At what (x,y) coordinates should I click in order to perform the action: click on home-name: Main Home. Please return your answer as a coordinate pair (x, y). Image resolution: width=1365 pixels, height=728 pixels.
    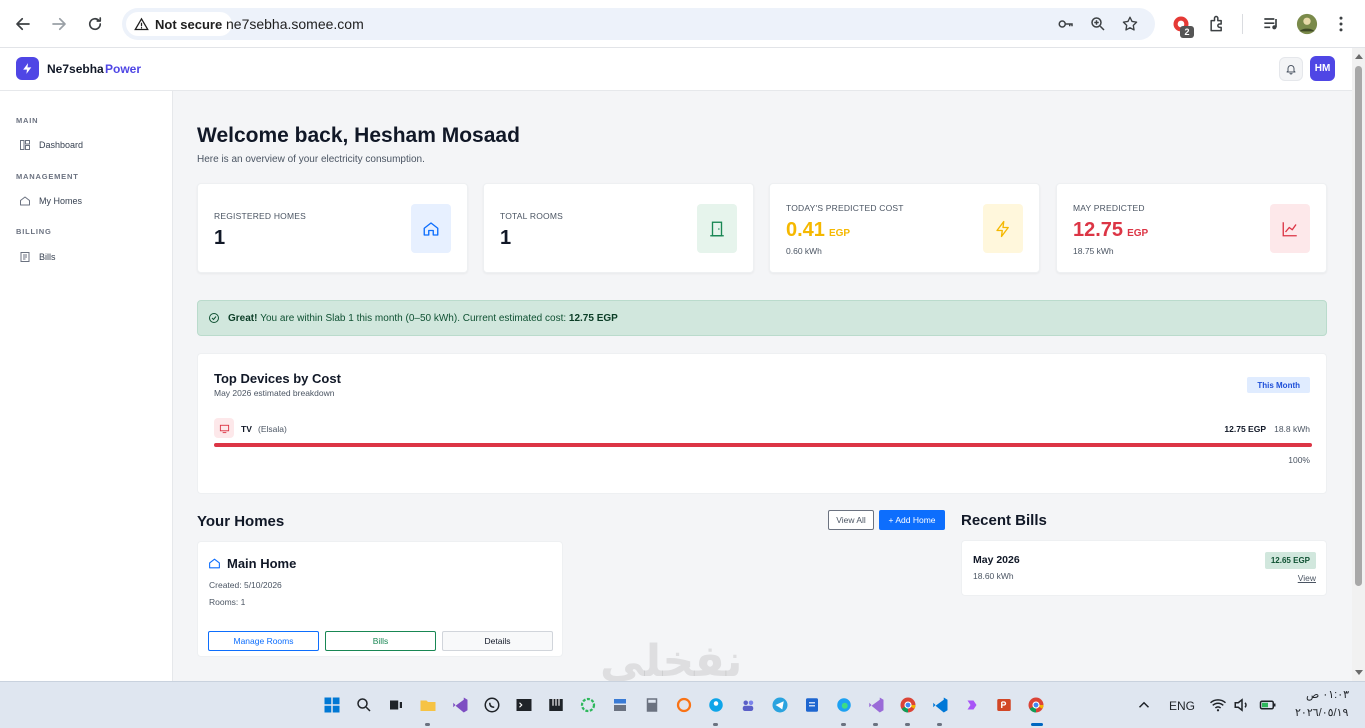
    Looking at the image, I should click on (262, 563).